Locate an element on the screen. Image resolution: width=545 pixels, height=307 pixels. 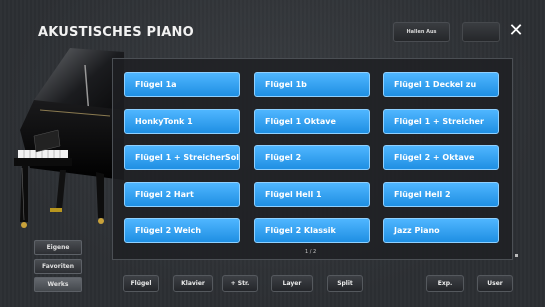
exp-button: Exp. is located at coordinates (445, 283).